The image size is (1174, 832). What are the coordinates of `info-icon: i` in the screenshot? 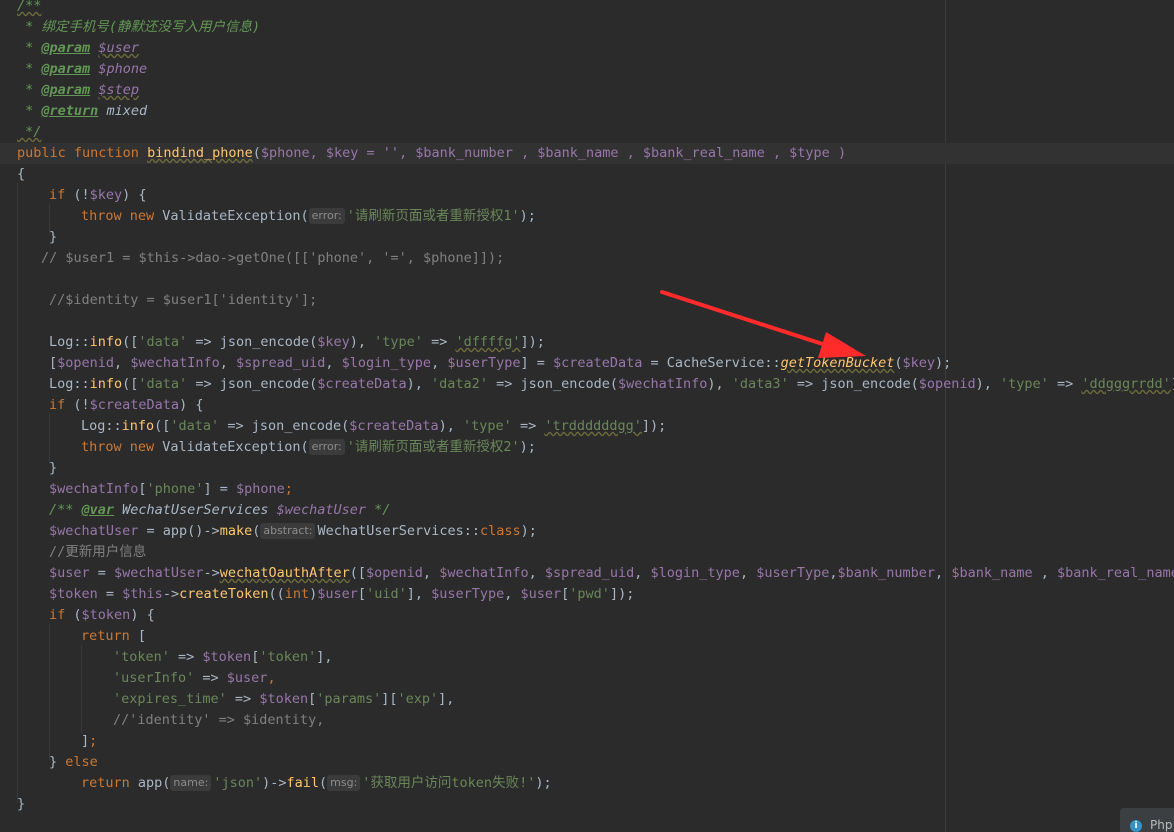 It's located at (1136, 826).